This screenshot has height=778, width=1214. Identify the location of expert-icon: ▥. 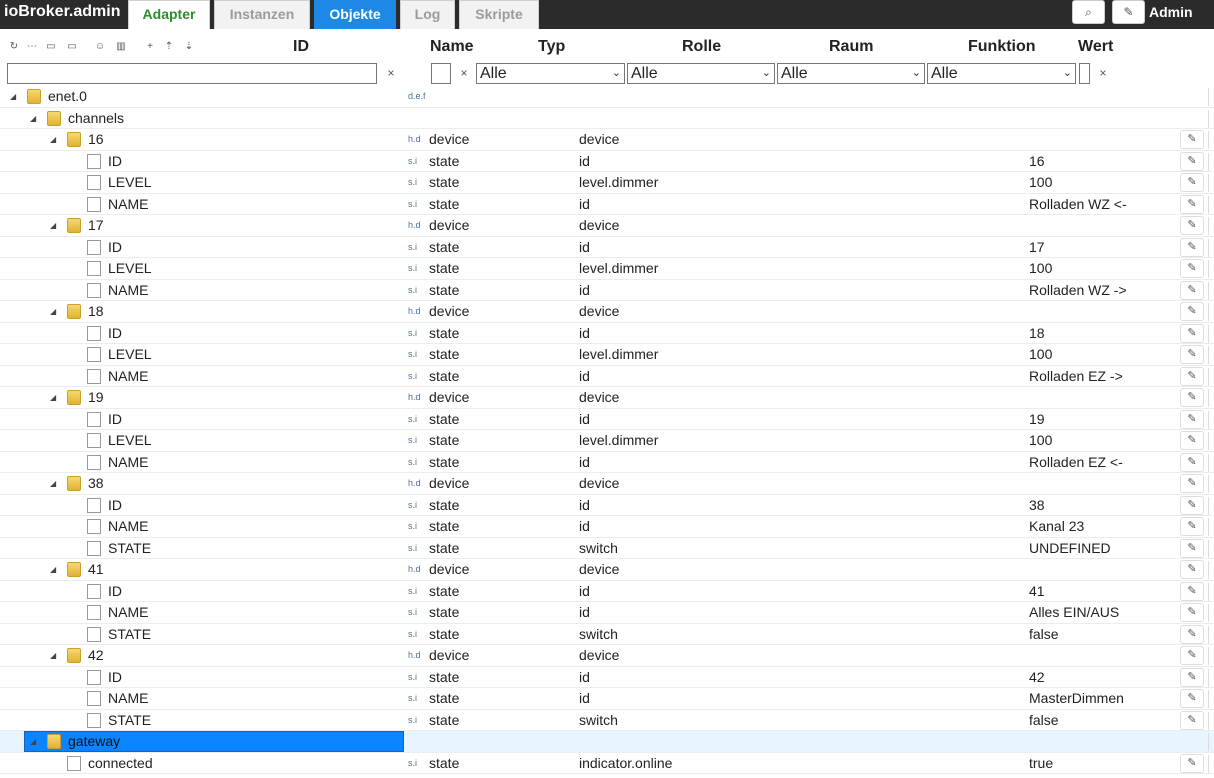
(121, 47).